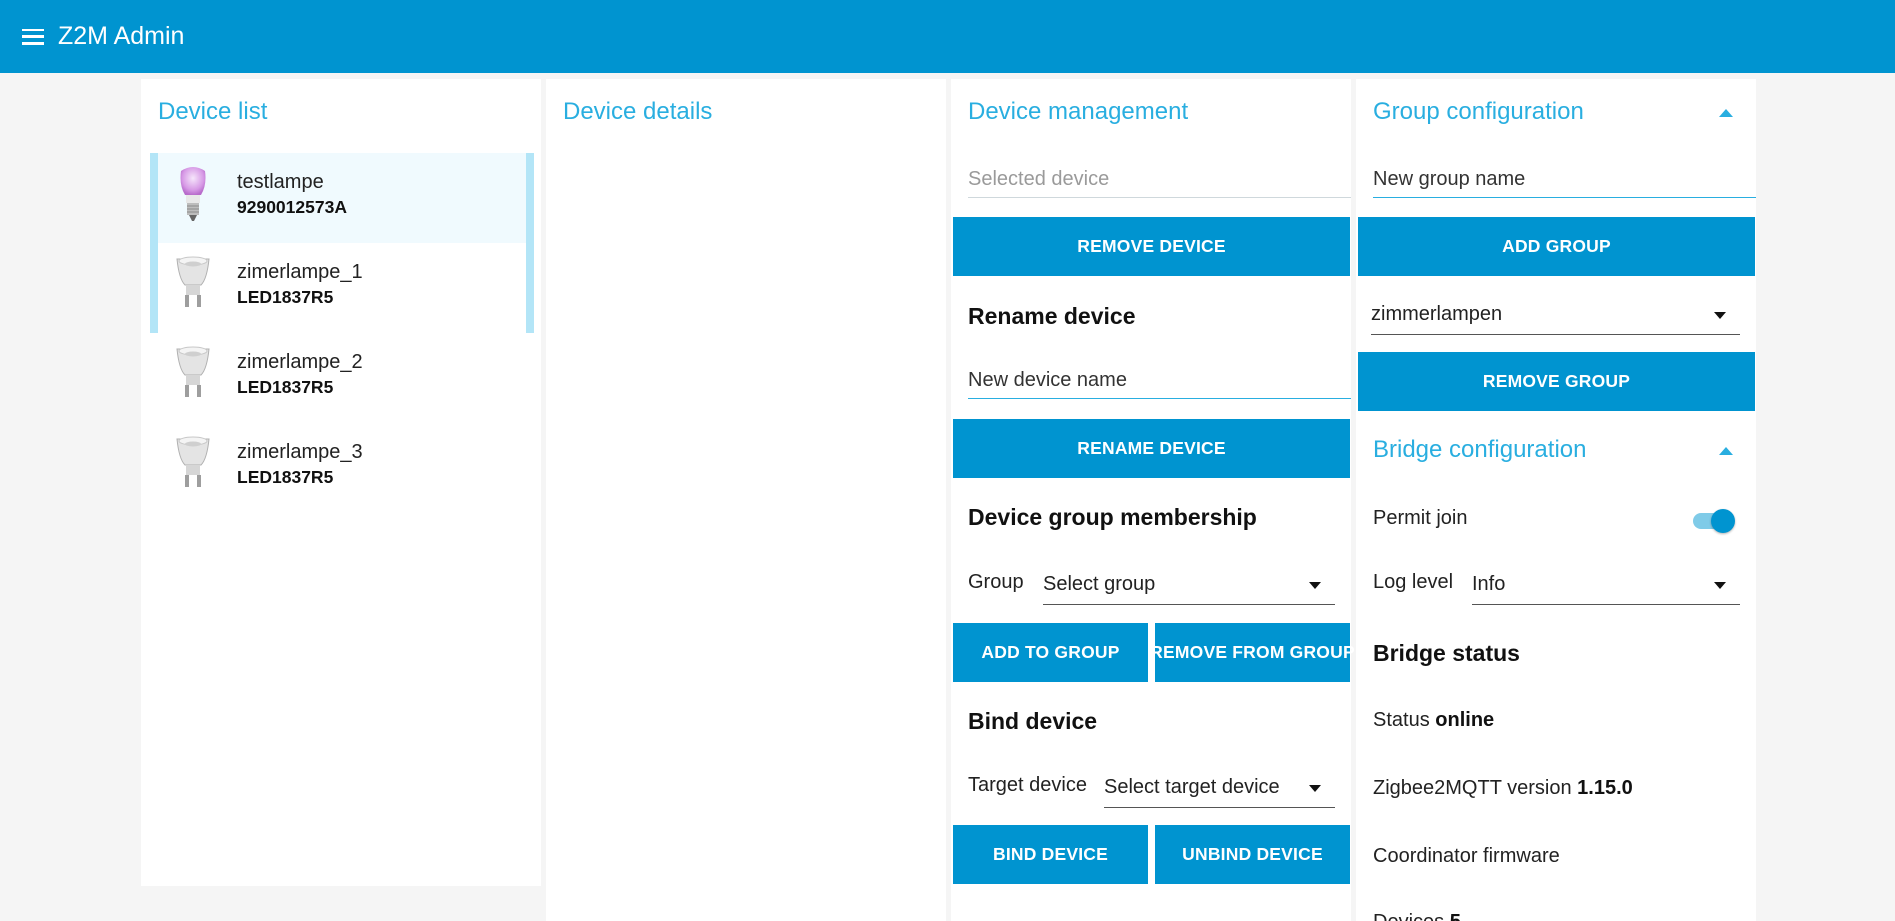  I want to click on group-select: Select group, so click(1189, 589).